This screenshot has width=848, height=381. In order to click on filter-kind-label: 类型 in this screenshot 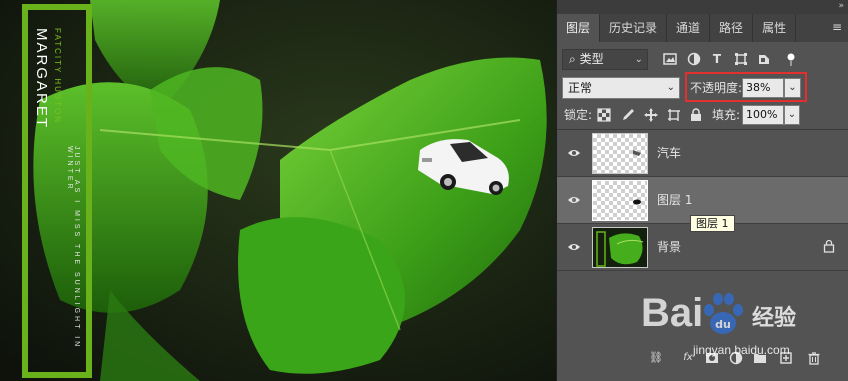, I will do `click(591, 59)`.